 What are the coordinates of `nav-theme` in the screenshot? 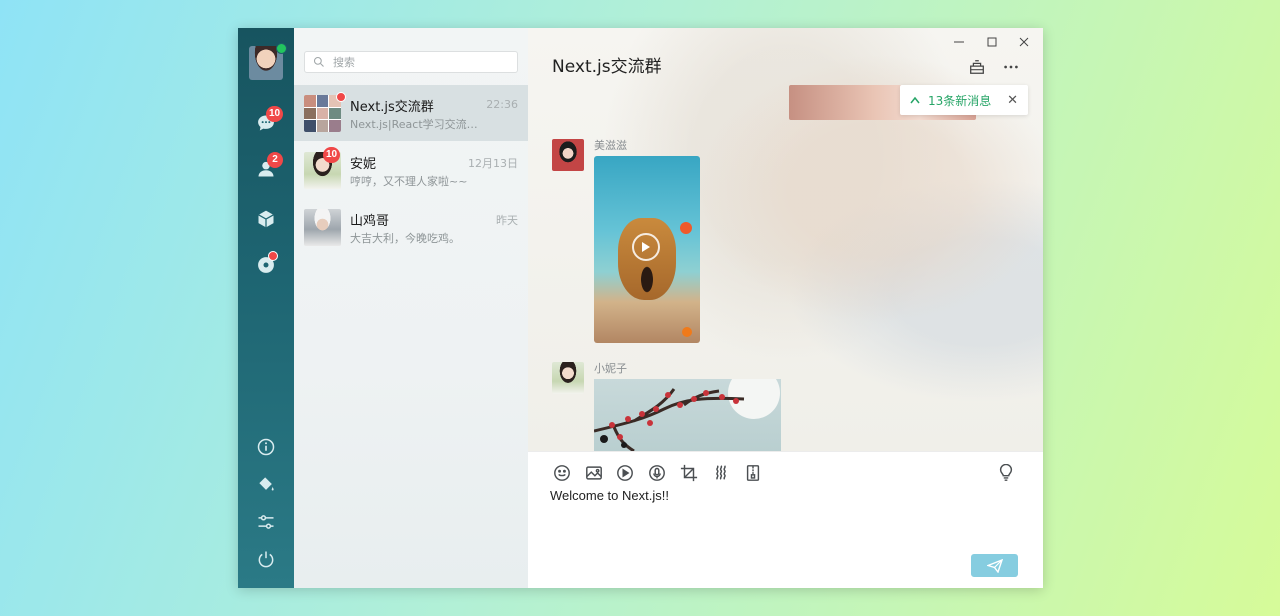 It's located at (266, 484).